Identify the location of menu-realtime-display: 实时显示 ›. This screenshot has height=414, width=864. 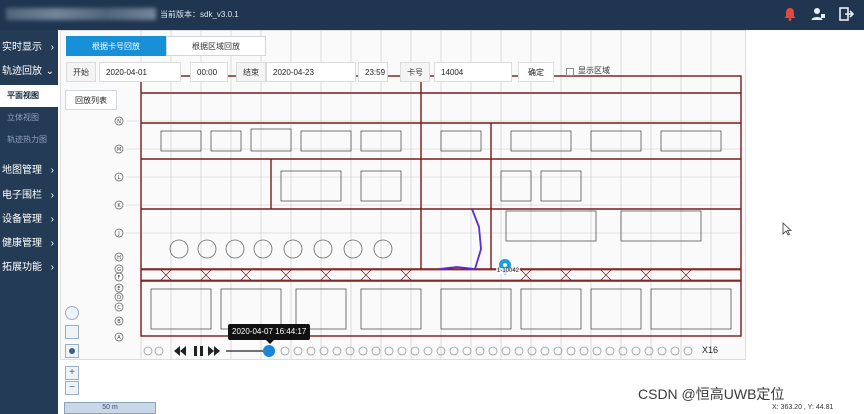
(29, 48).